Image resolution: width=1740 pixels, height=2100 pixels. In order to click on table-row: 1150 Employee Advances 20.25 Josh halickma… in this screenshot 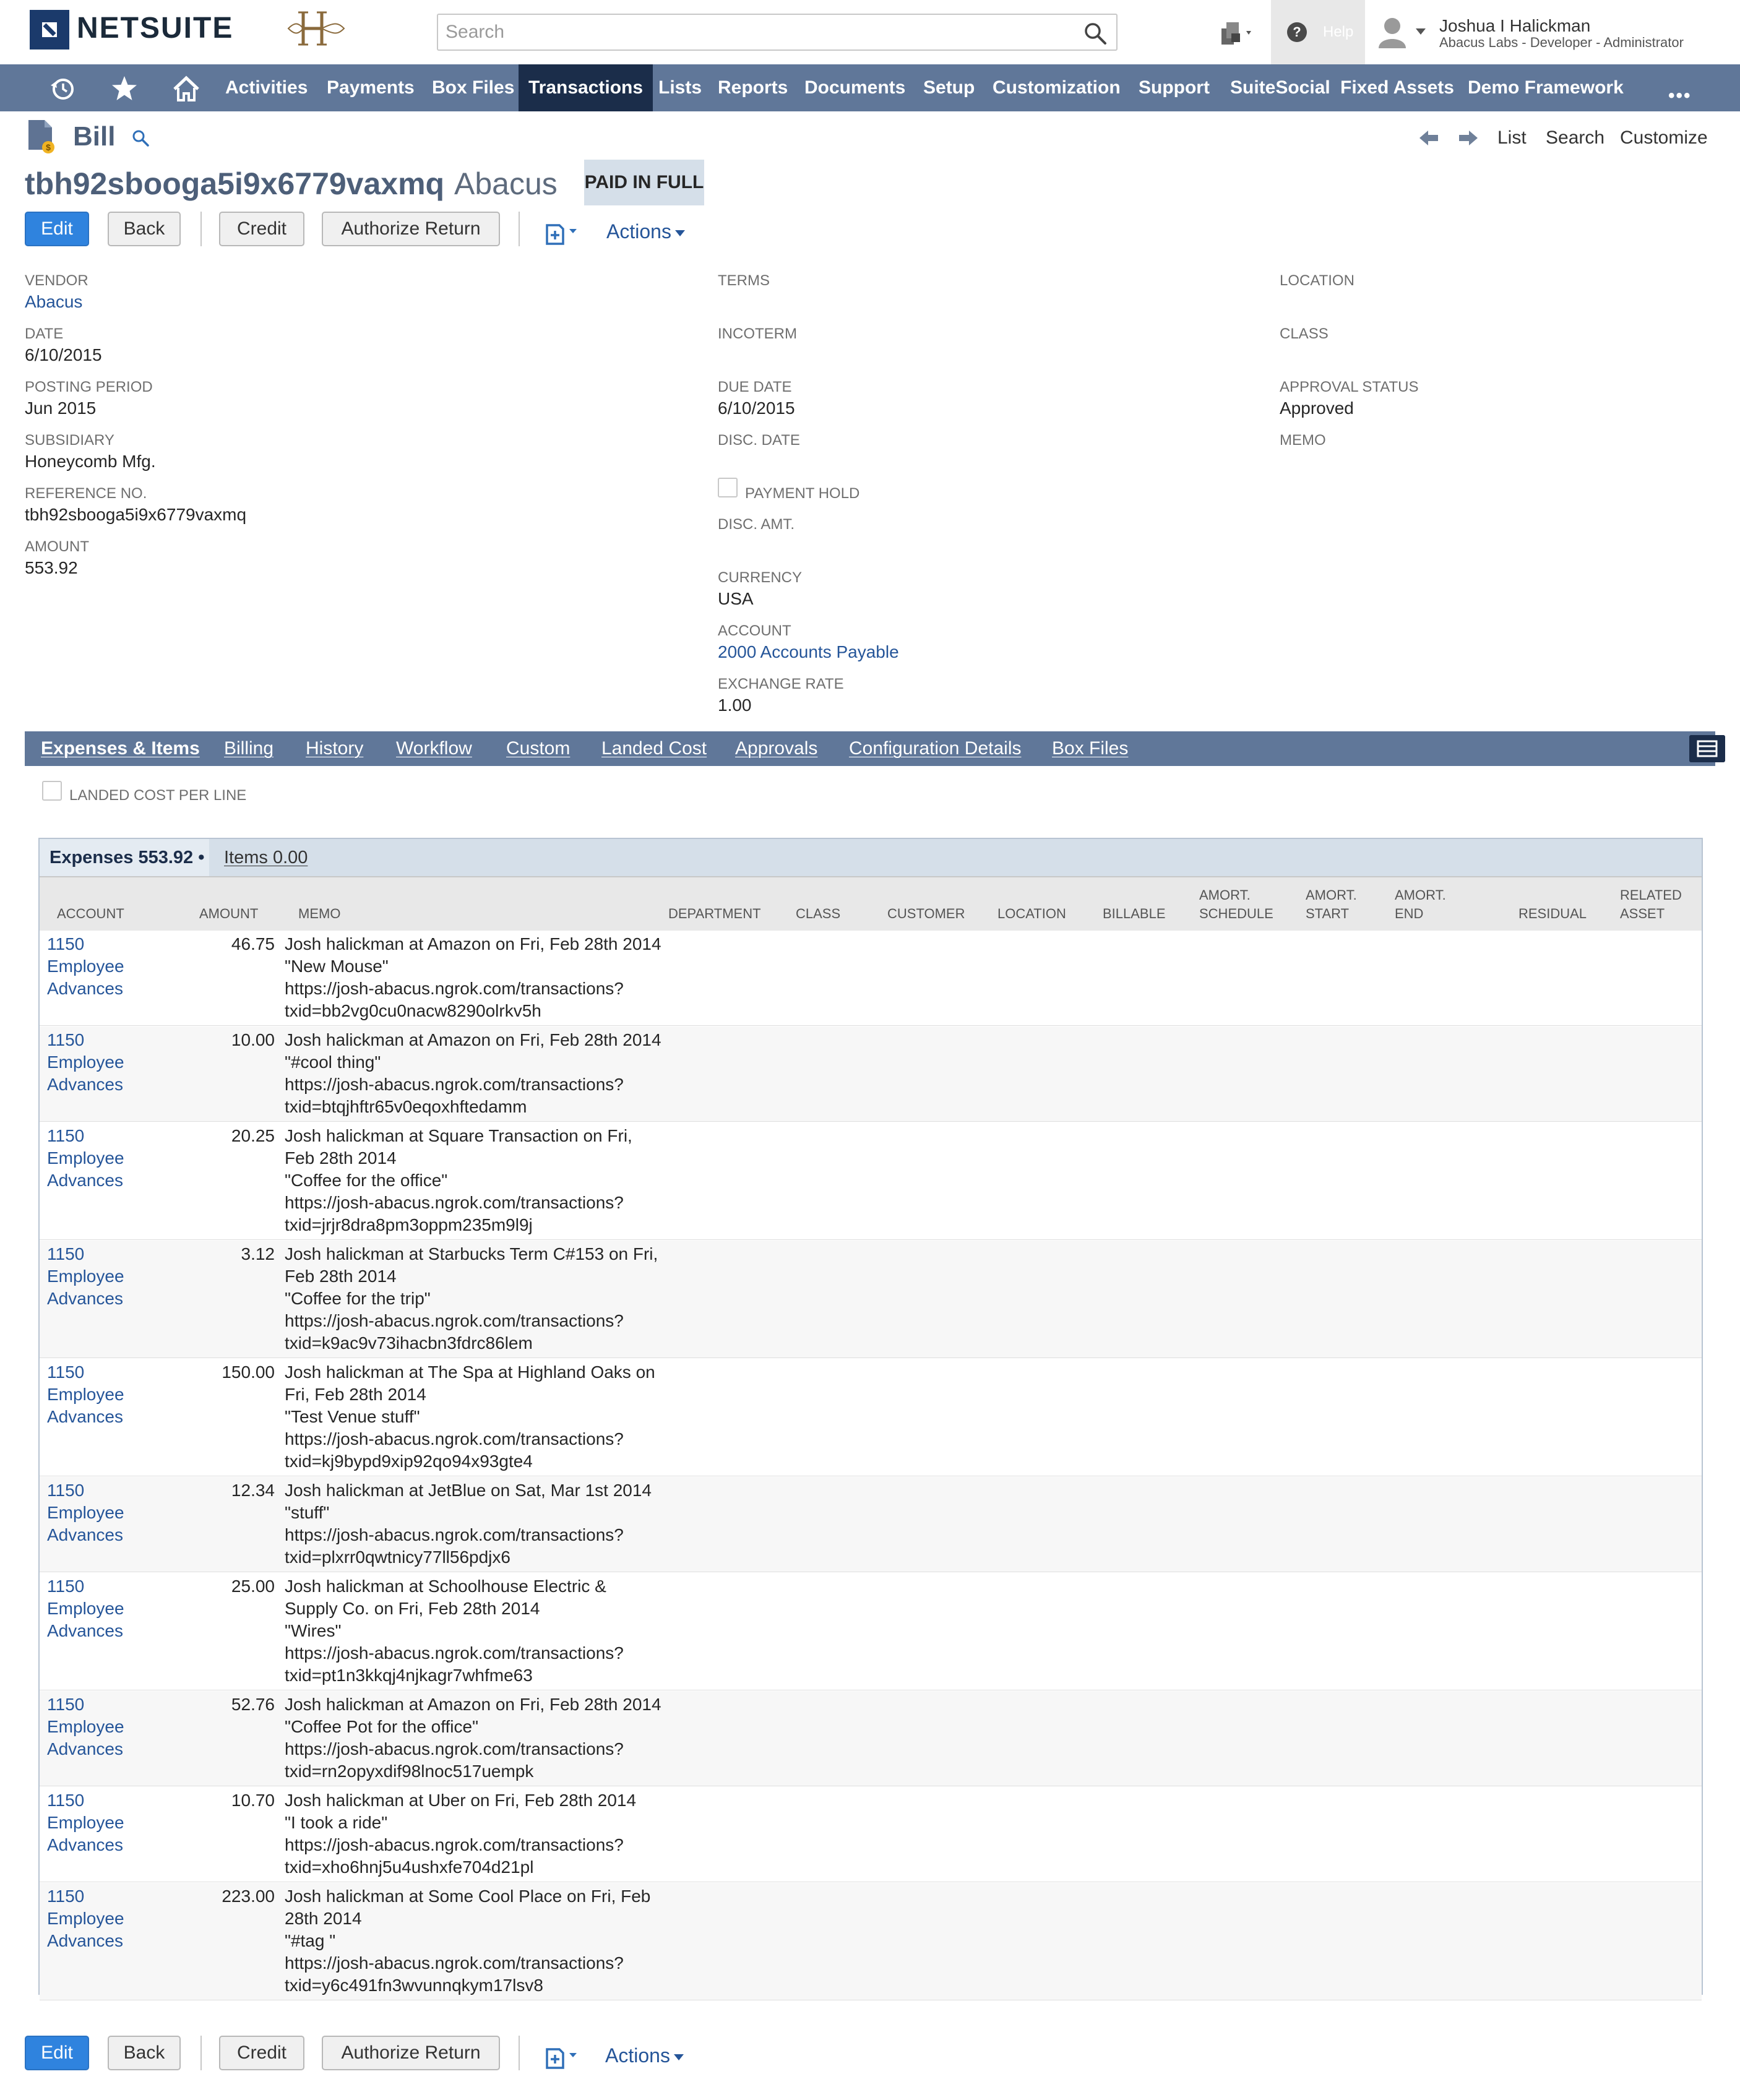, I will do `click(871, 1181)`.